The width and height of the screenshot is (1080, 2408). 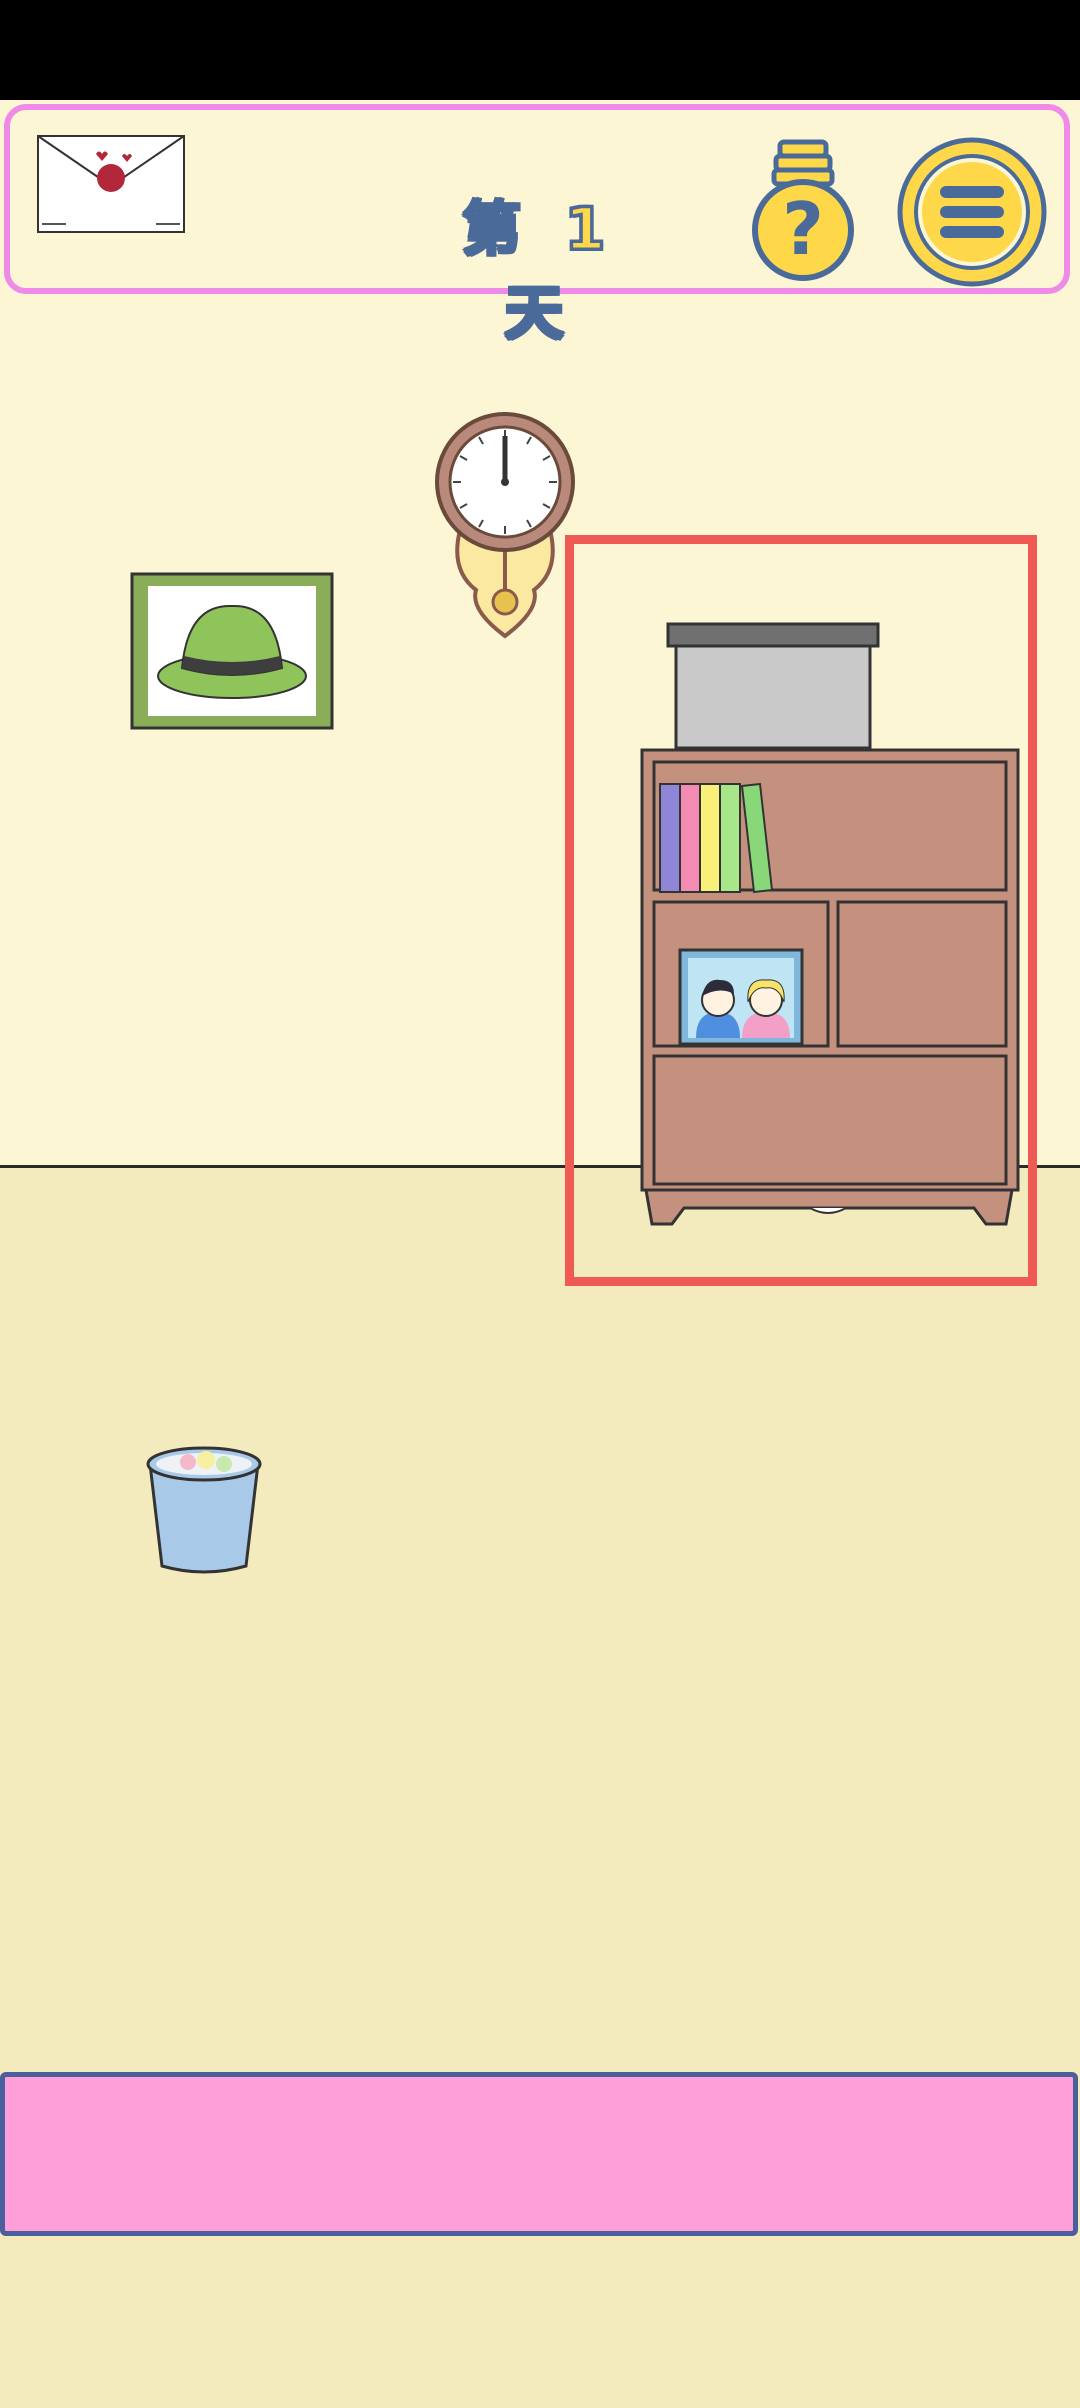 I want to click on status-bar, so click(x=540, y=50).